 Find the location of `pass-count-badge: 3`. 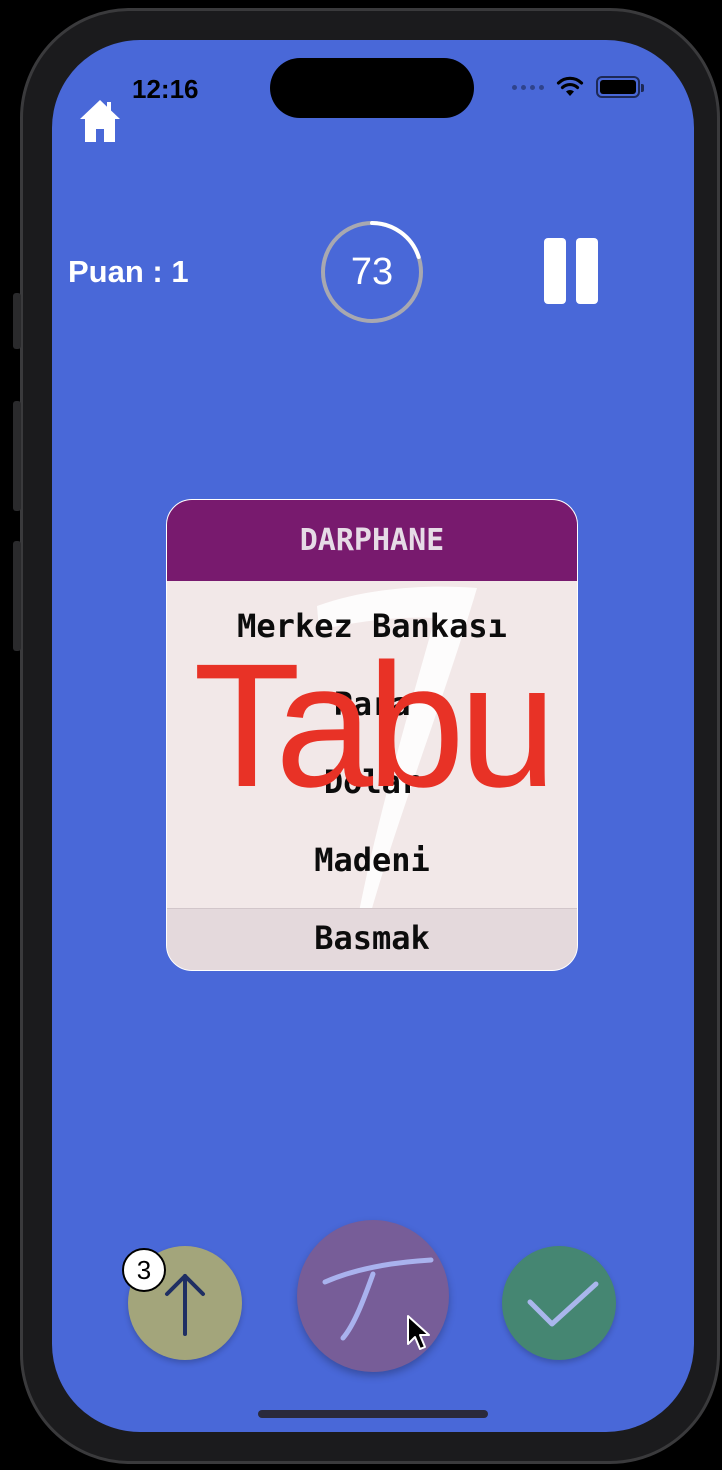

pass-count-badge: 3 is located at coordinates (144, 1270).